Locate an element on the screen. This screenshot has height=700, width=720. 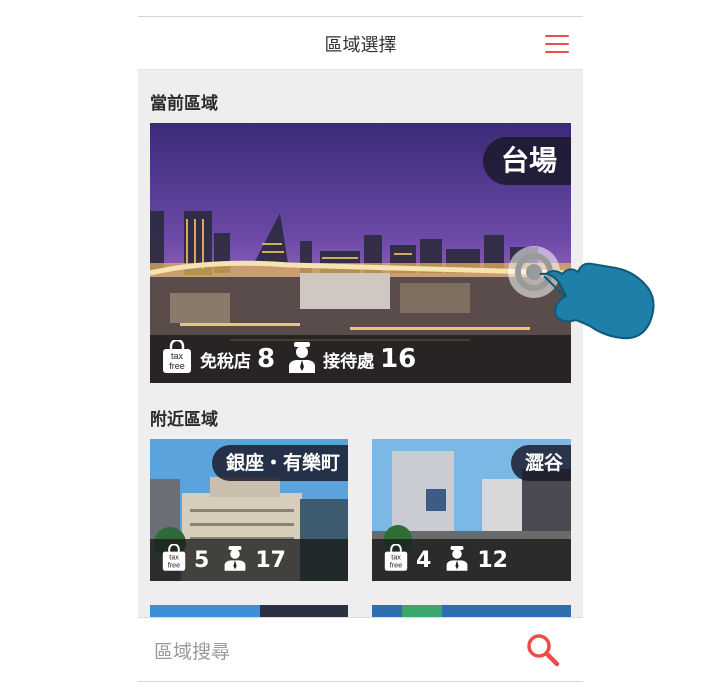
nearby-area-heading: 附近區域 is located at coordinates (184, 420).